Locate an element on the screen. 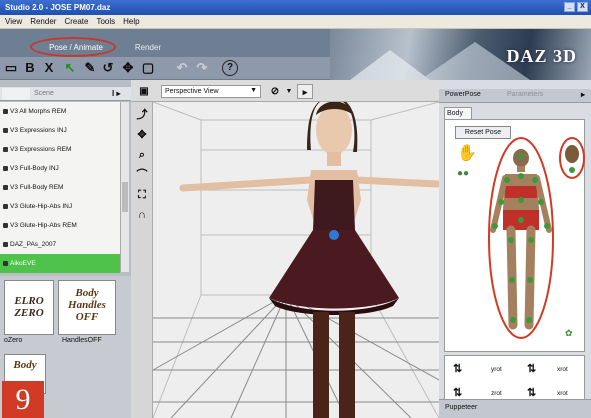 Image resolution: width=591 pixels, height=418 pixels. monitor-icon: ▣ is located at coordinates (144, 91).